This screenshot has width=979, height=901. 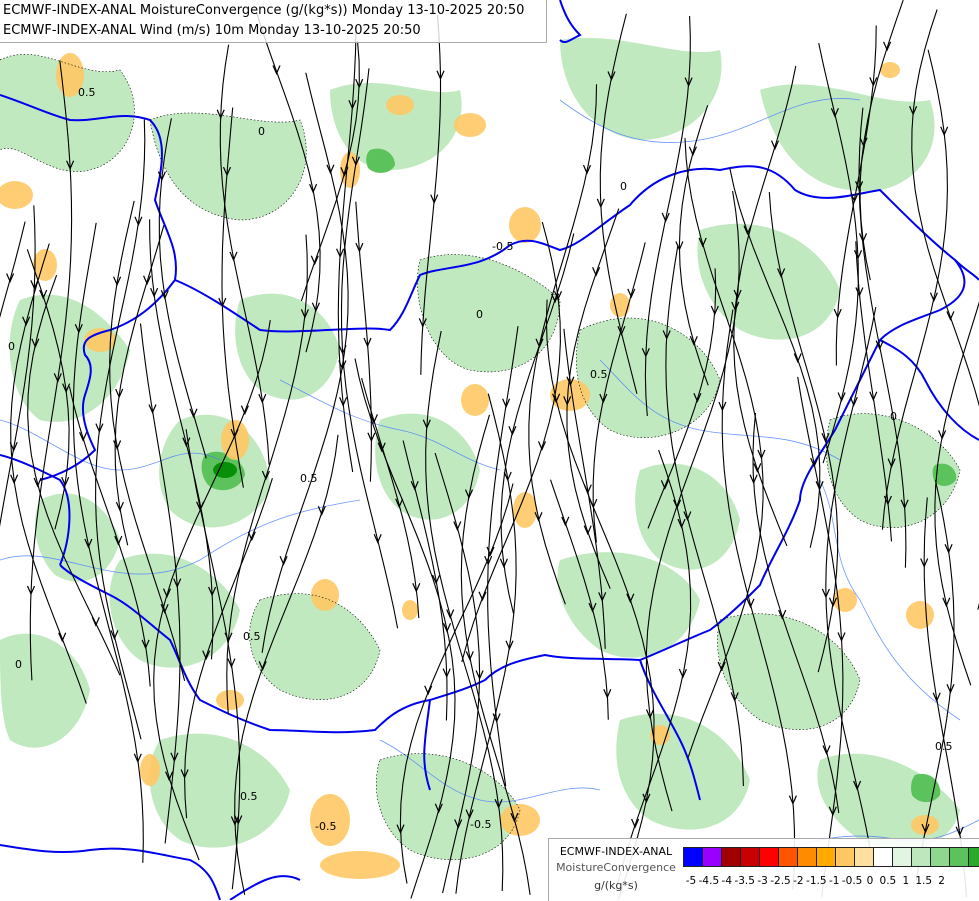 I want to click on legend-tick-label: -1, so click(x=834, y=881).